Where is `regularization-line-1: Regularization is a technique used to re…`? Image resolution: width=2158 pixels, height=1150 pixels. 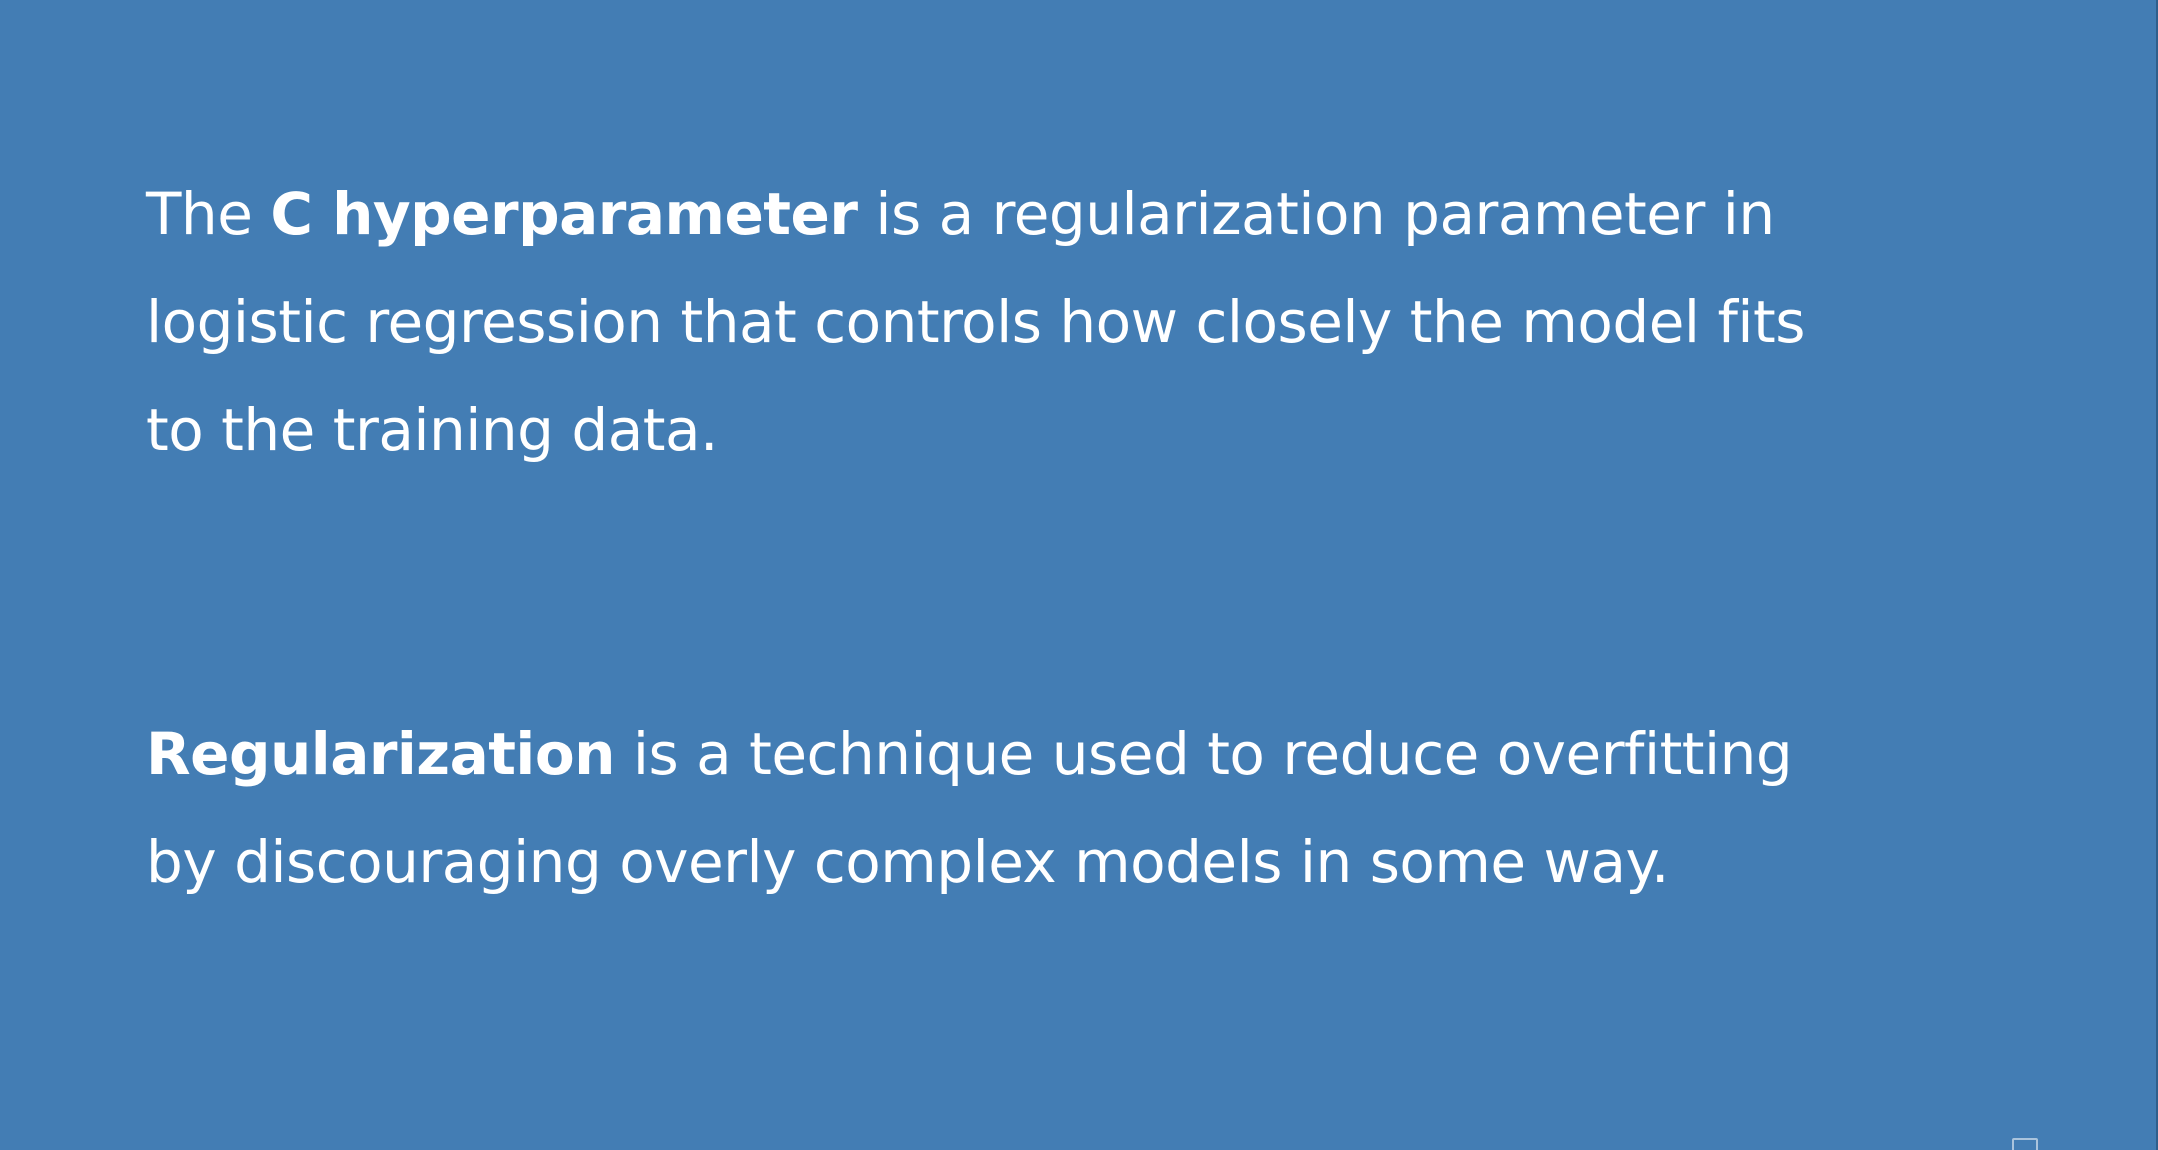
regularization-line-1: Regularization is a technique used to re… is located at coordinates (969, 754).